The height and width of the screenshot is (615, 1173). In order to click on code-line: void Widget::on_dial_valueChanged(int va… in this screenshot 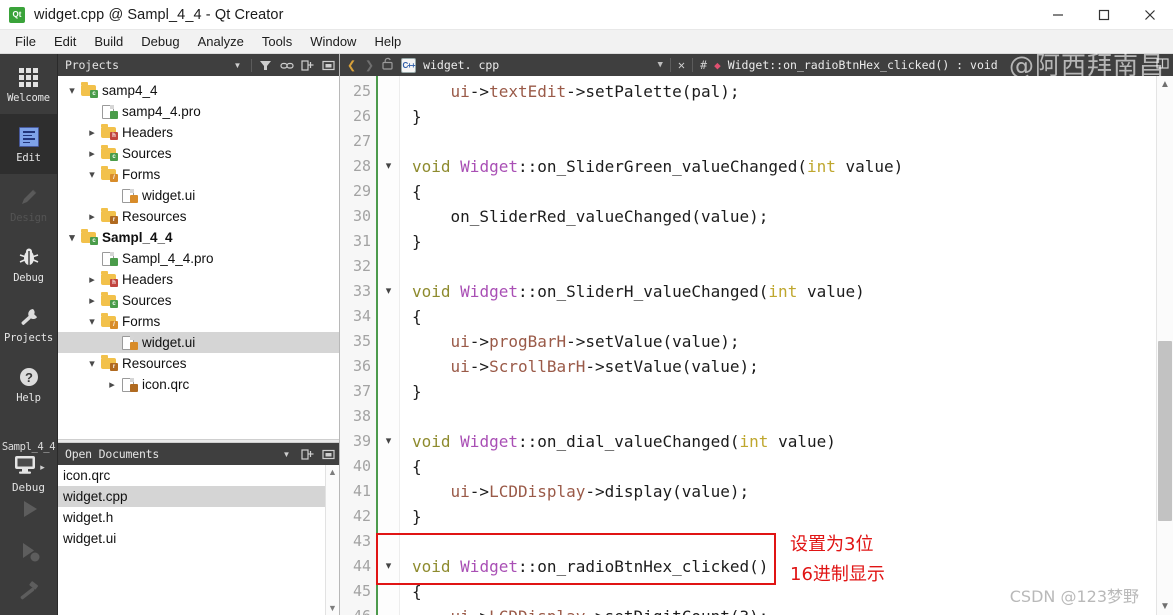, I will do `click(792, 441)`.